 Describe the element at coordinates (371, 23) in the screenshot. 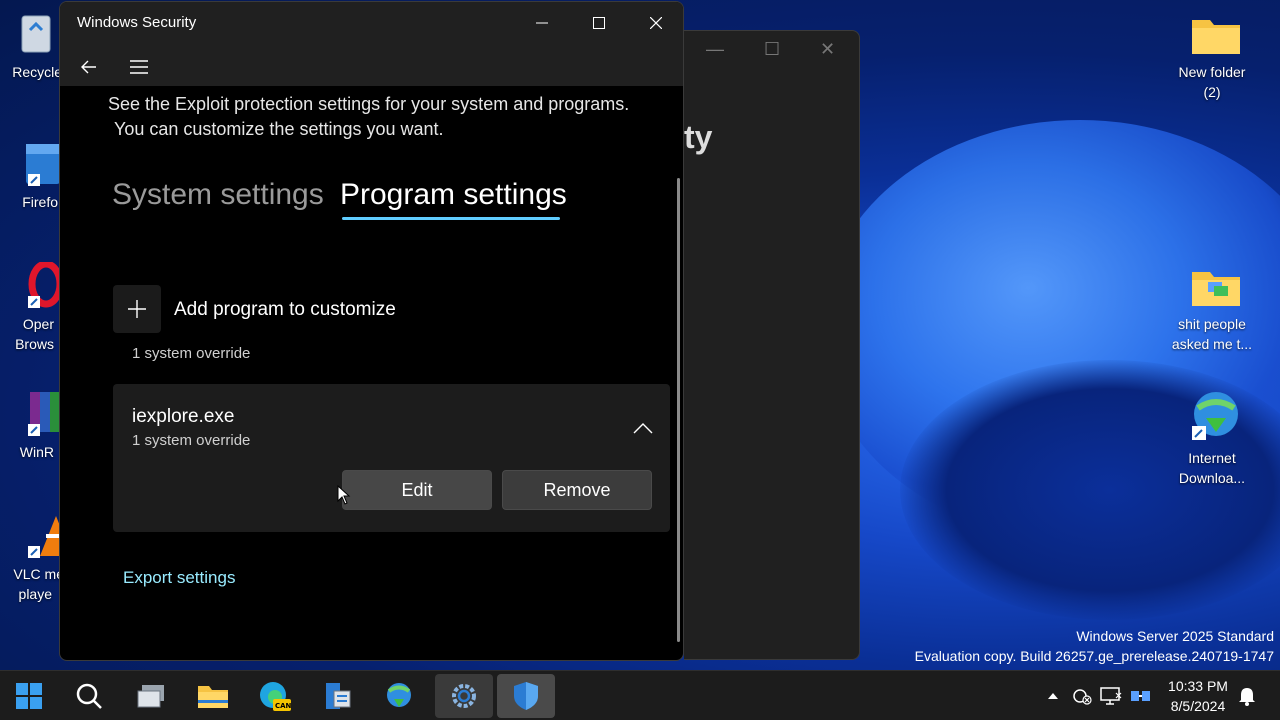

I see `title-bar: Windows Security` at that location.